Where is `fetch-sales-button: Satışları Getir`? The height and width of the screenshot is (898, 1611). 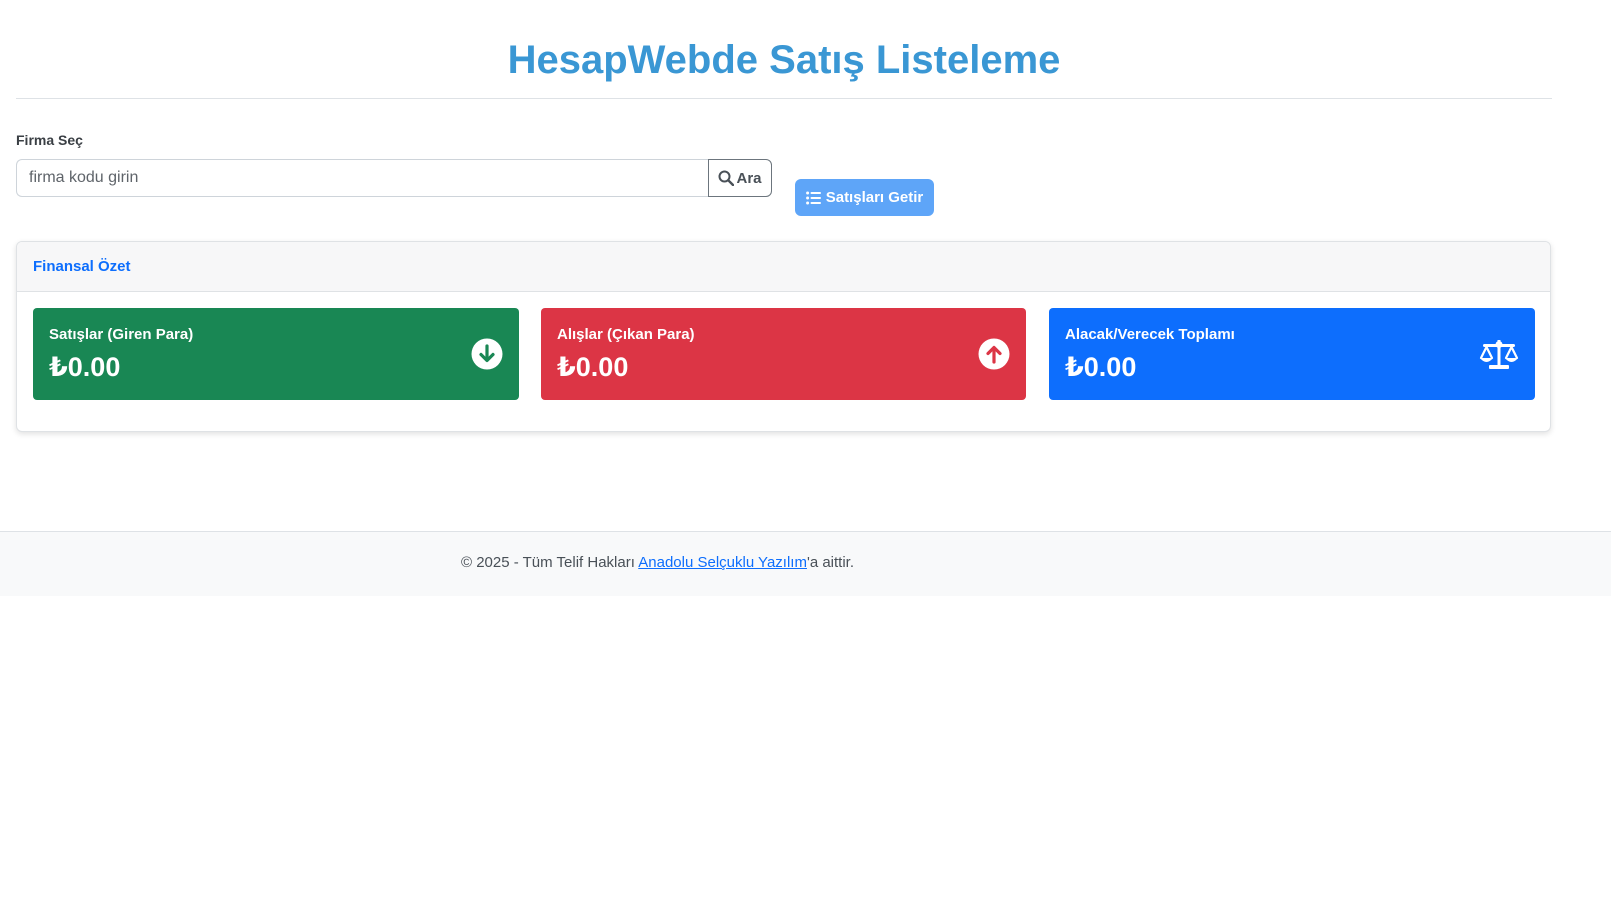
fetch-sales-button: Satışları Getir is located at coordinates (864, 197).